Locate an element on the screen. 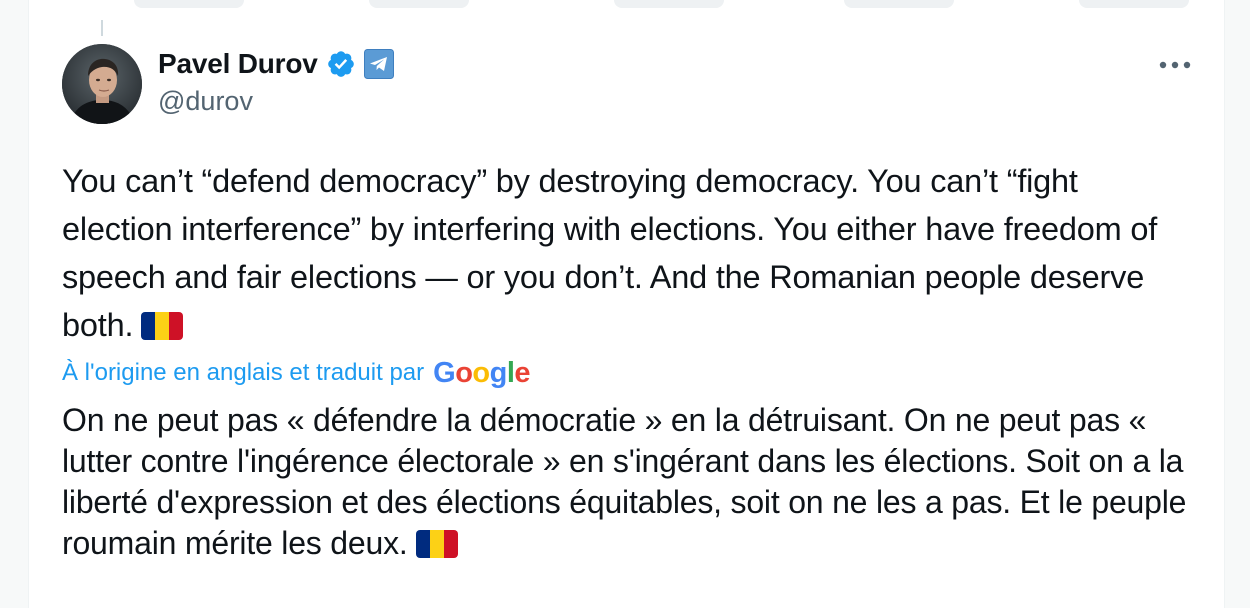 The width and height of the screenshot is (1250, 608). avatar is located at coordinates (102, 84).